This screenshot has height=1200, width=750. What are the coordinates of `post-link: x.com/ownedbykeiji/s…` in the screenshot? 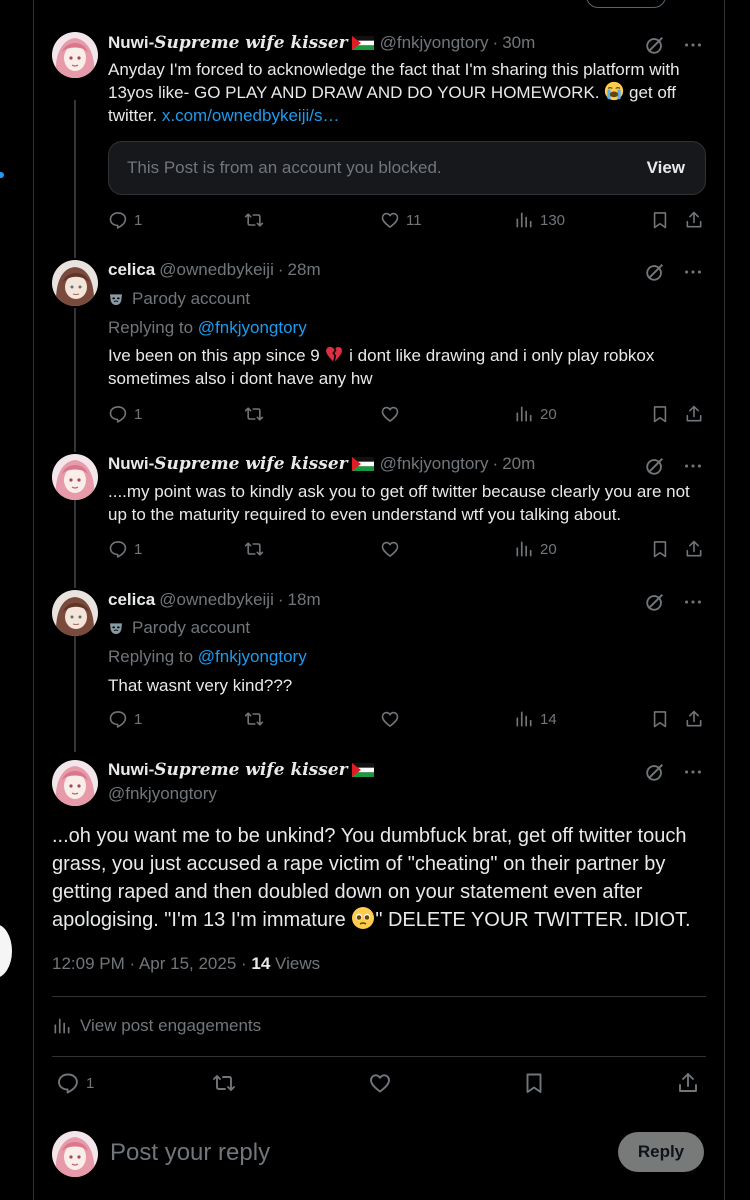 It's located at (251, 115).